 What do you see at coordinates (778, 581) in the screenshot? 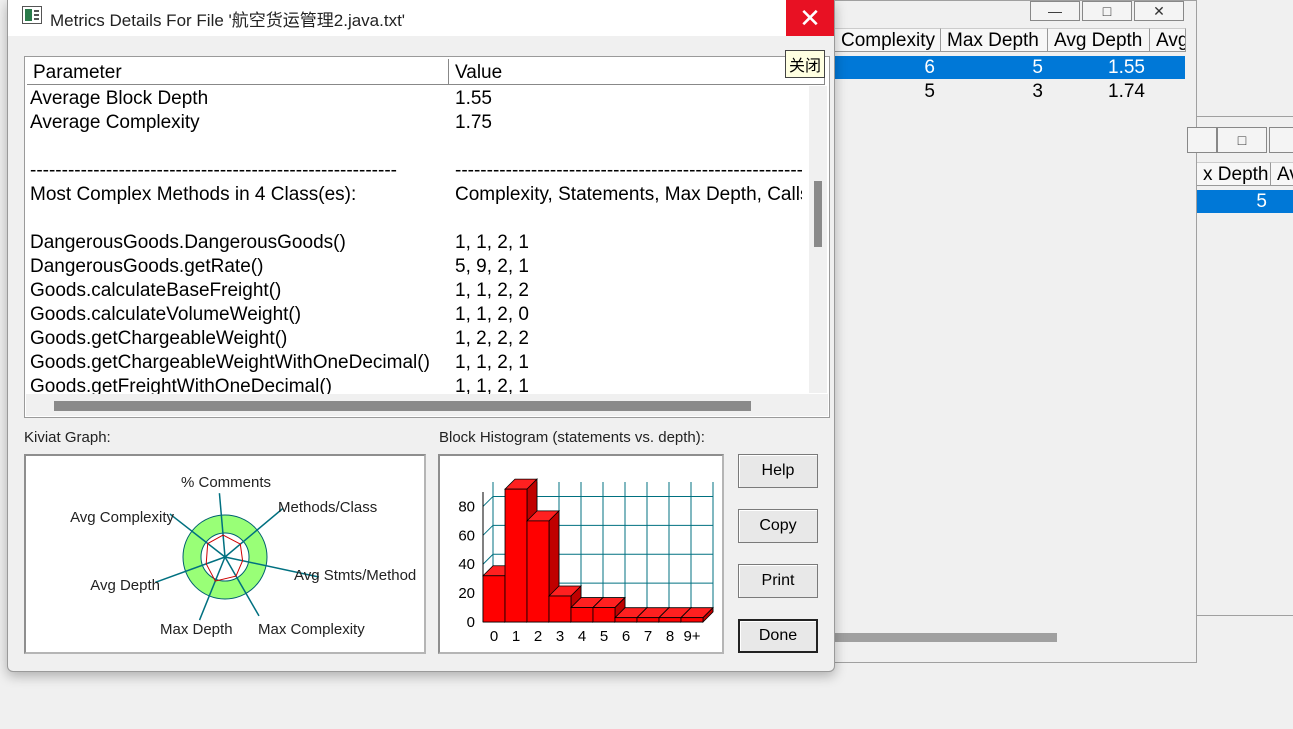
I see `print-button: Print` at bounding box center [778, 581].